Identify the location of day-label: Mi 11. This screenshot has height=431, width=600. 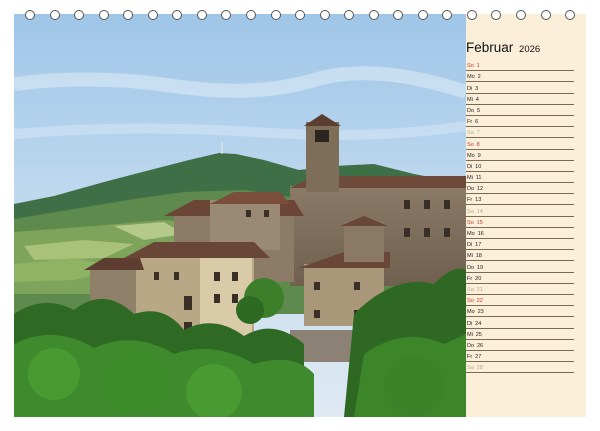
(474, 178).